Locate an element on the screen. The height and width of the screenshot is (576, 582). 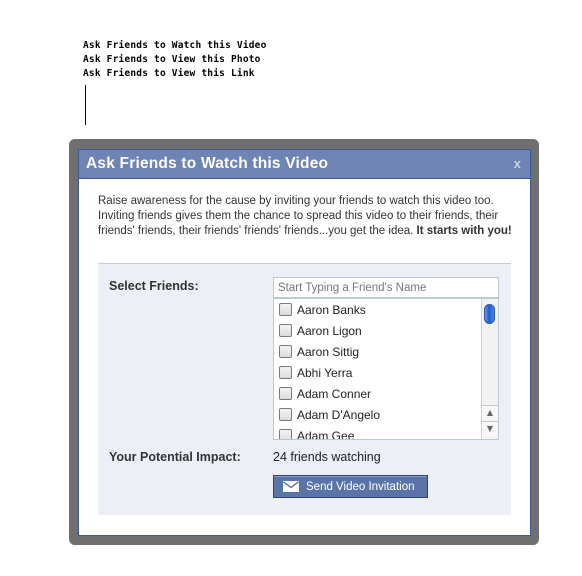
scroll-thumb is located at coordinates (489, 314).